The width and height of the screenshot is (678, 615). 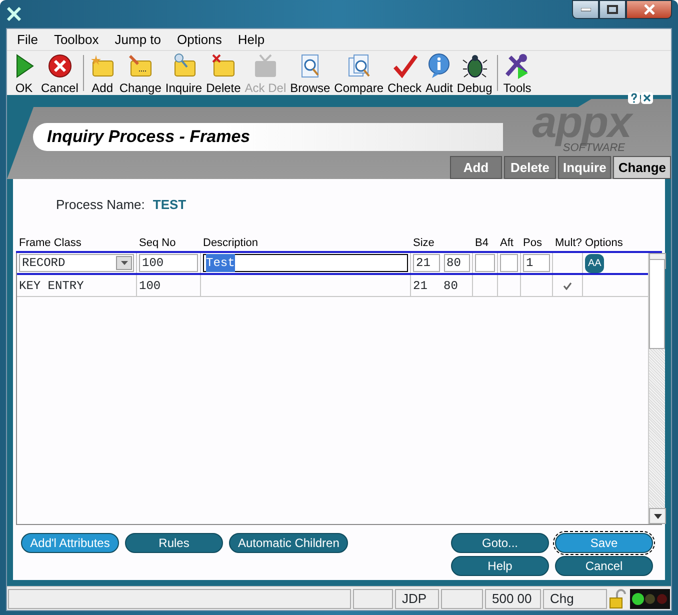 I want to click on table-cell-text: 21, so click(x=420, y=286).